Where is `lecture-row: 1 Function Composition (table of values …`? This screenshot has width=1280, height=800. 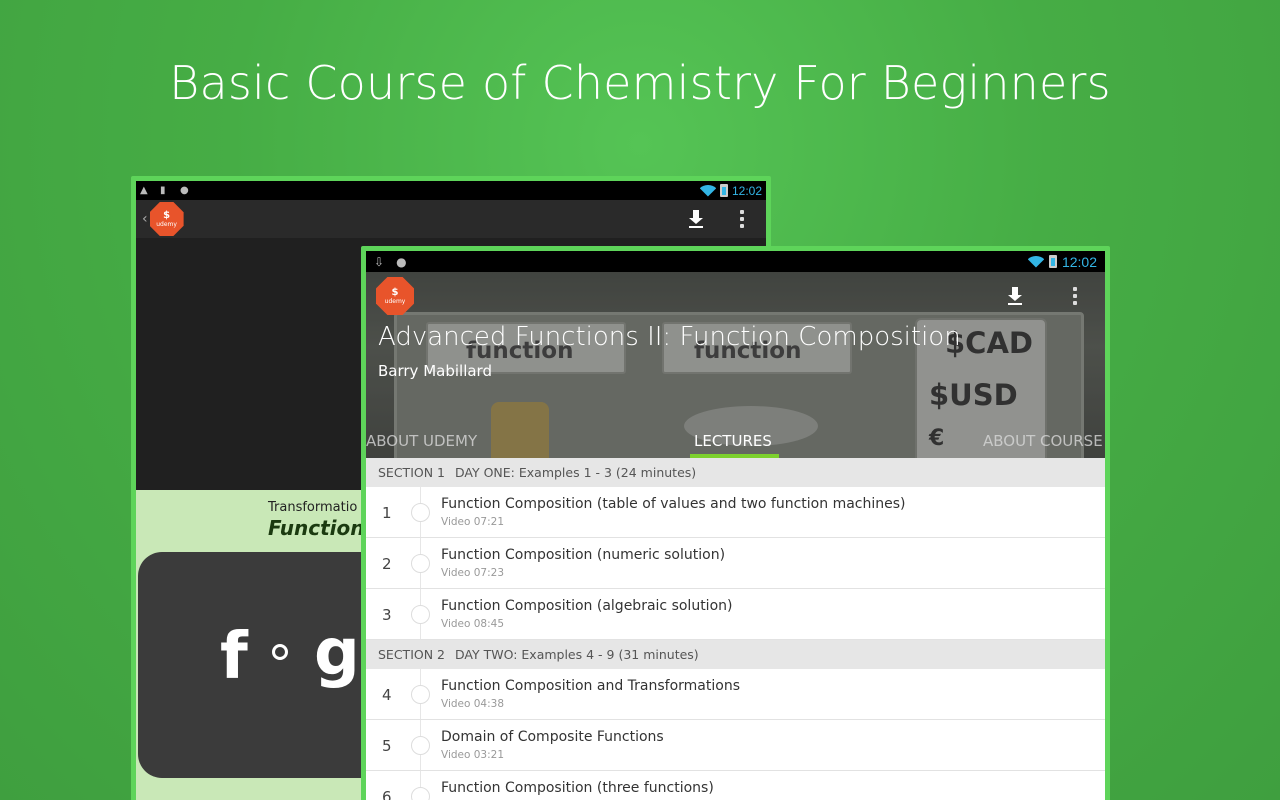 lecture-row: 1 Function Composition (table of values … is located at coordinates (735, 512).